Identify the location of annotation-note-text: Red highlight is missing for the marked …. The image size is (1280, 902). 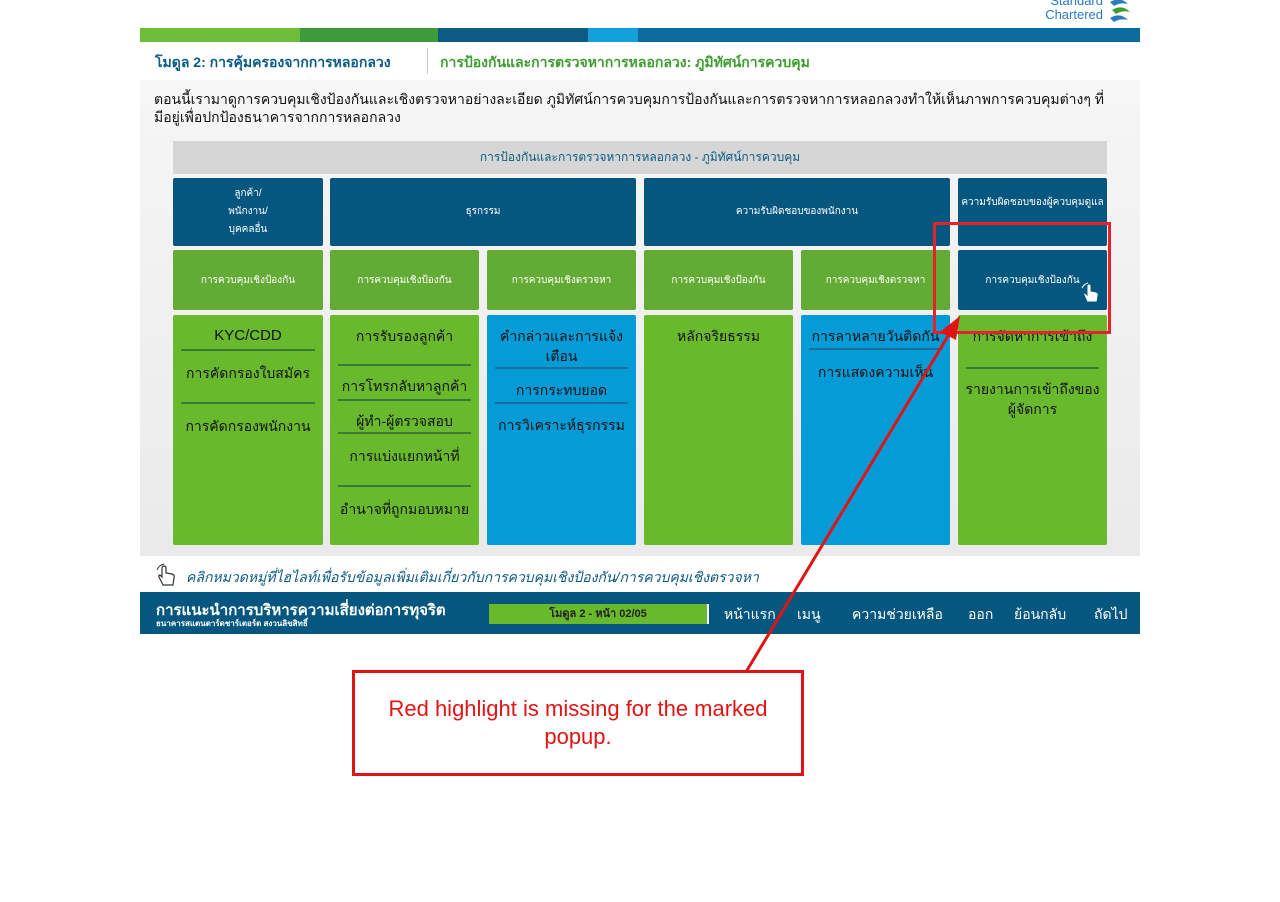
(578, 722).